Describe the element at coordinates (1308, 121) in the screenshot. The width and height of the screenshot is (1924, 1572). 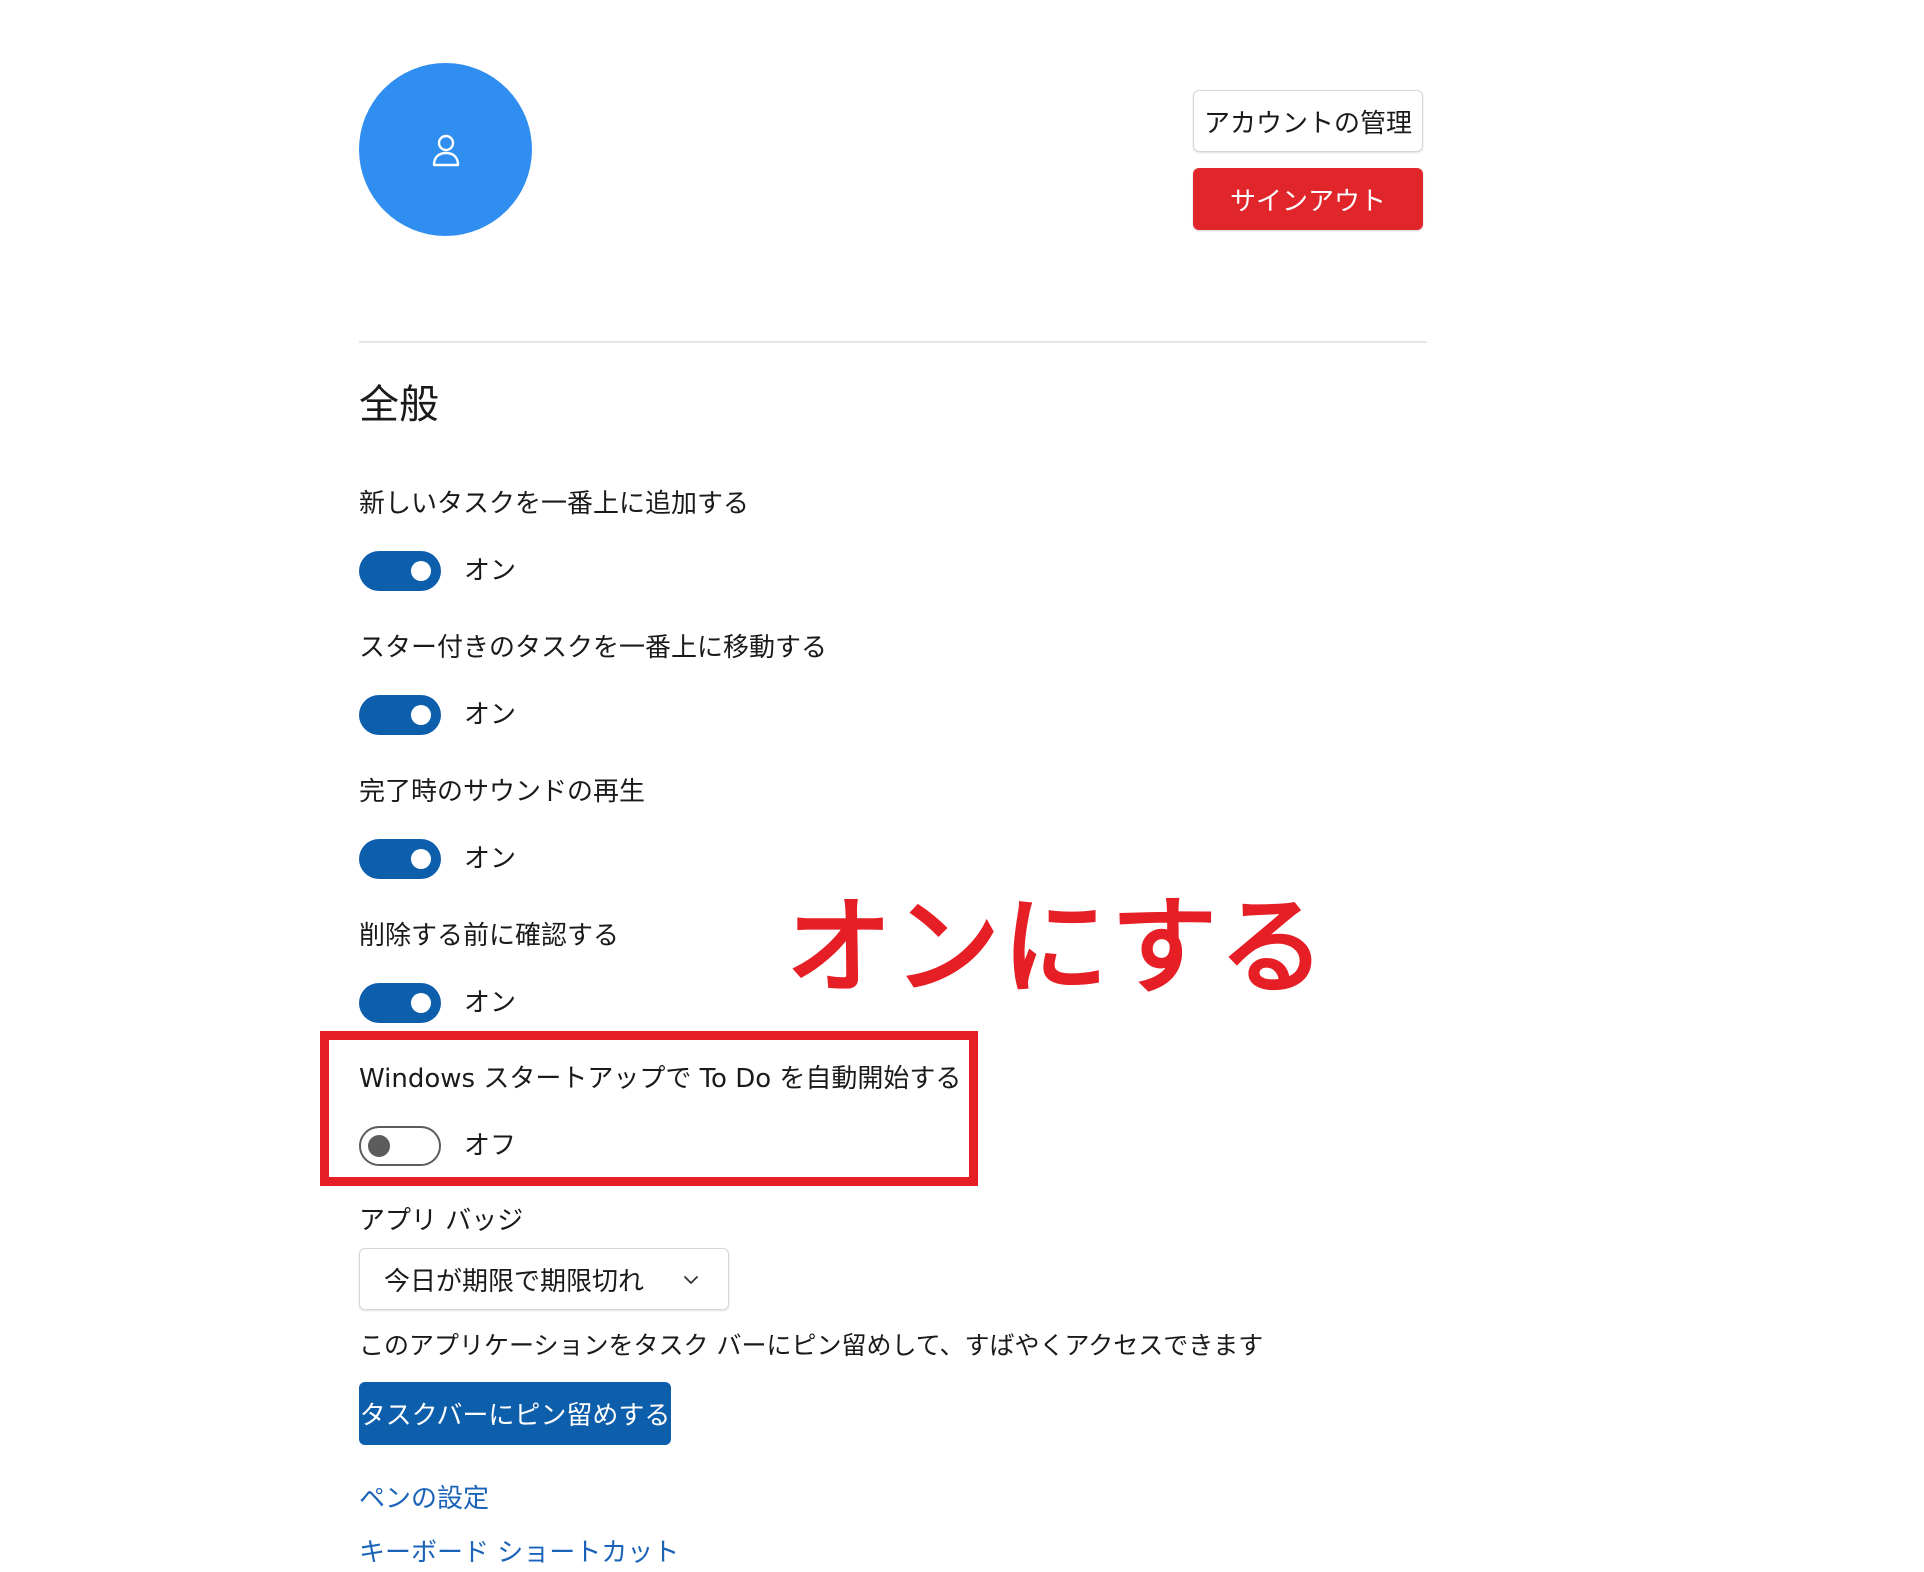
I see `manage-account-button: アカウントの管理` at that location.